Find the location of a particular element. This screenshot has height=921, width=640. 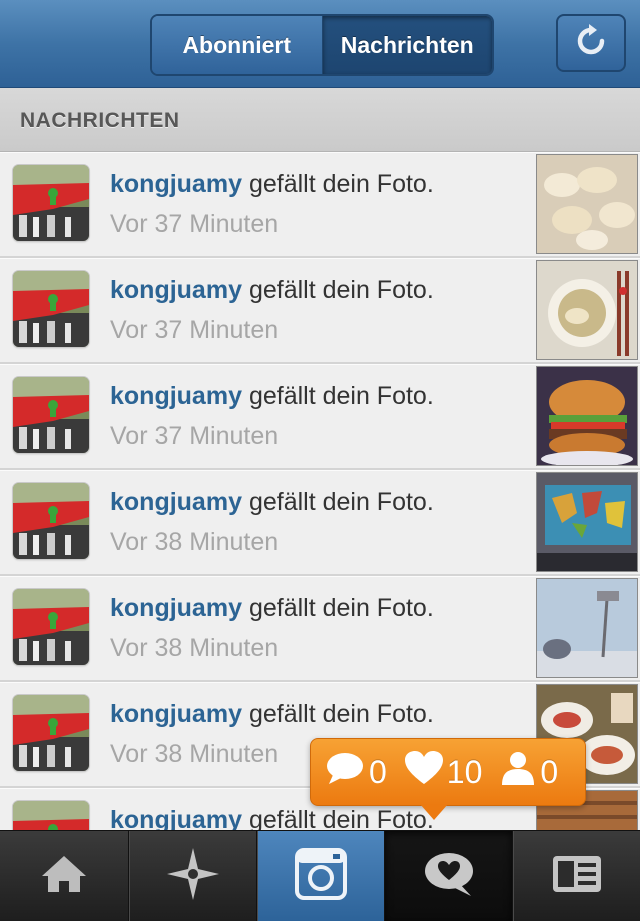

top-navigation-bar: Abonniert Nachrichten is located at coordinates (320, 44).